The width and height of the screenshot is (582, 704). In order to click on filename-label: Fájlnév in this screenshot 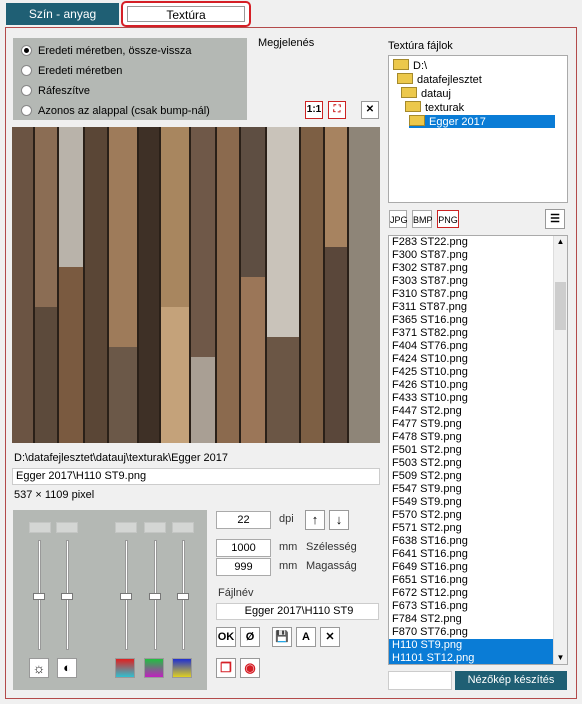, I will do `click(236, 593)`.